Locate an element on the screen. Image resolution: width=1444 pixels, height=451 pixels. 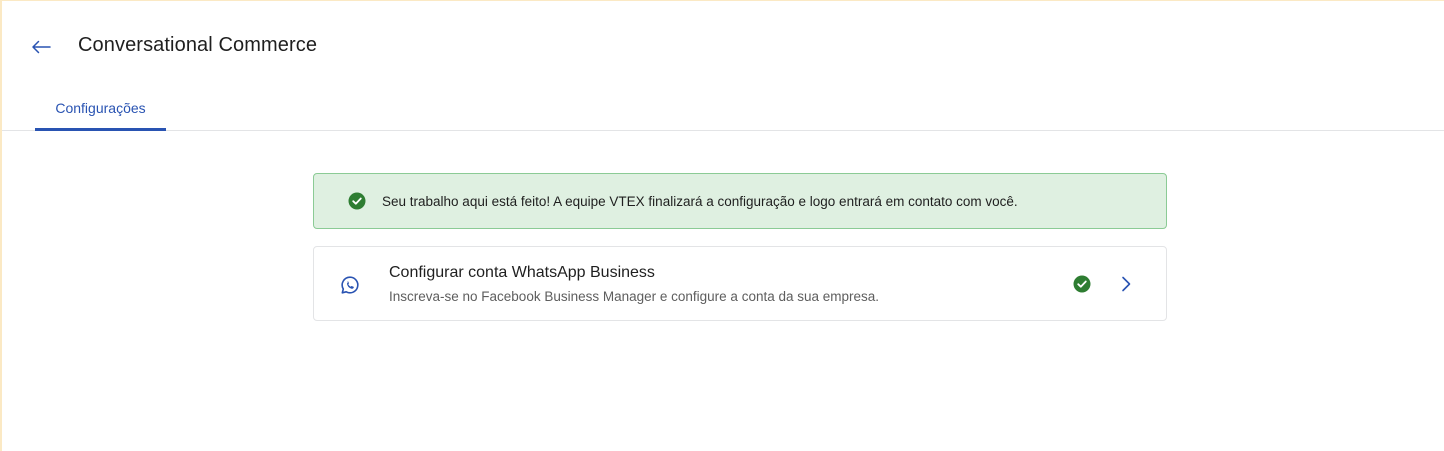
whatsapp-icon is located at coordinates (350, 285).